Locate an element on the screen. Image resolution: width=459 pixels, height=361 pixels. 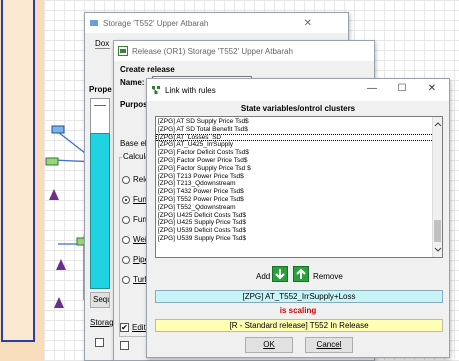
storage-storage-link: Storag is located at coordinates (102, 322).